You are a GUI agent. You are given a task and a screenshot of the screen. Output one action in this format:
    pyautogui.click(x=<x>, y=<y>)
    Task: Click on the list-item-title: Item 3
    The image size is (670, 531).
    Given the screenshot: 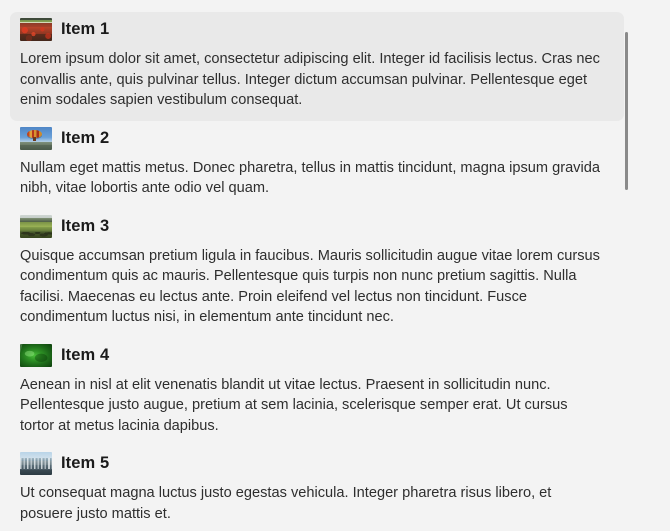 What is the action you would take?
    pyautogui.click(x=85, y=225)
    